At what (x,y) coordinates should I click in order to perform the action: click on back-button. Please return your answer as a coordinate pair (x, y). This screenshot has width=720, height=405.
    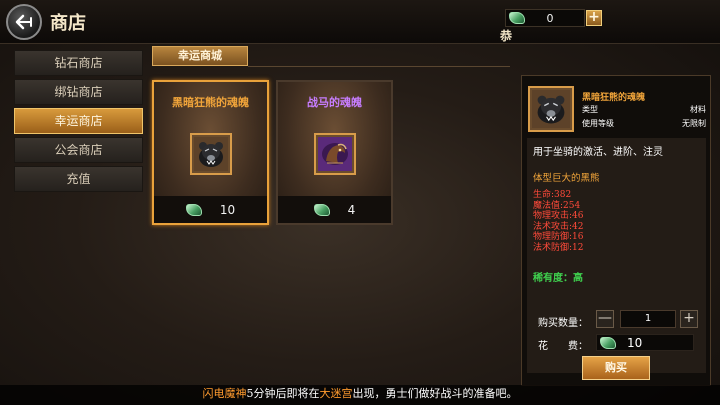
    Looking at the image, I should click on (24, 22).